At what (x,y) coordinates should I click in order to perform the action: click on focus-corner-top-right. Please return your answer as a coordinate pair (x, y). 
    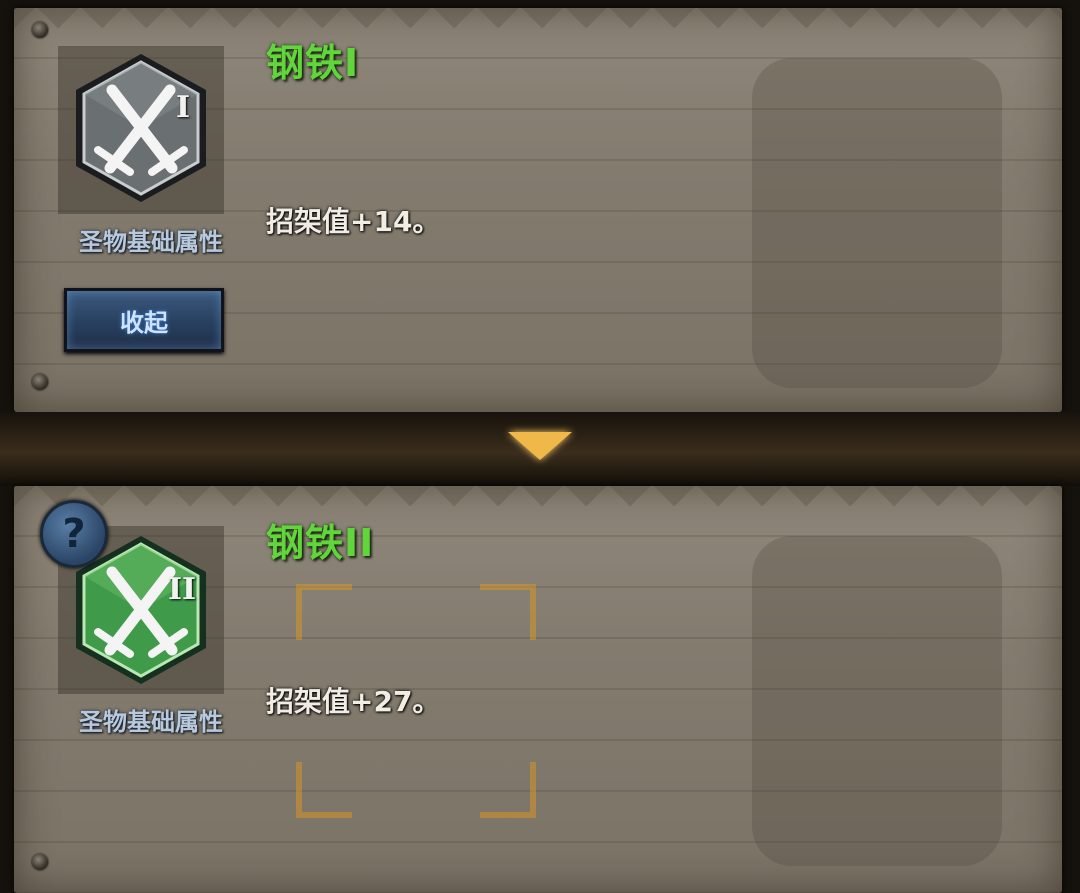
    Looking at the image, I should click on (508, 612).